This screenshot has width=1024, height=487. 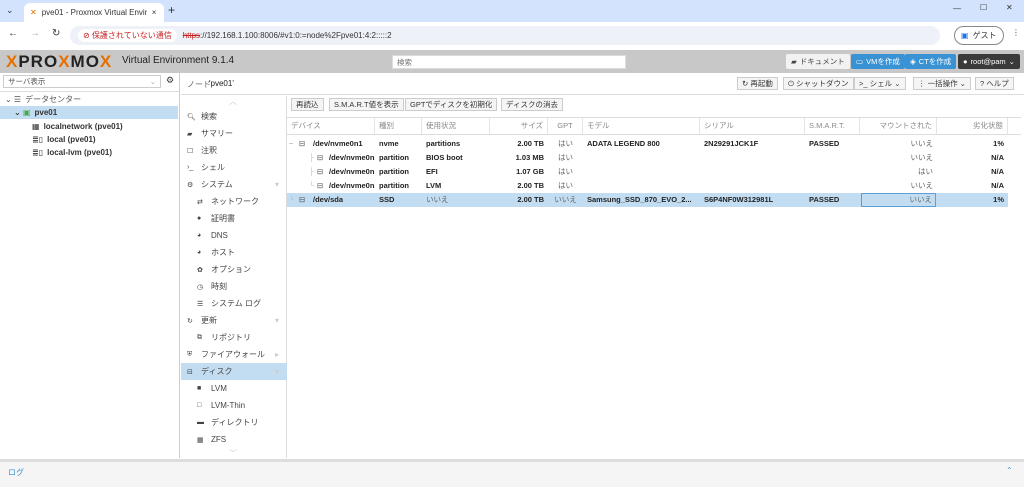 What do you see at coordinates (307, 104) in the screenshot?
I see `reload-button: 再読込` at bounding box center [307, 104].